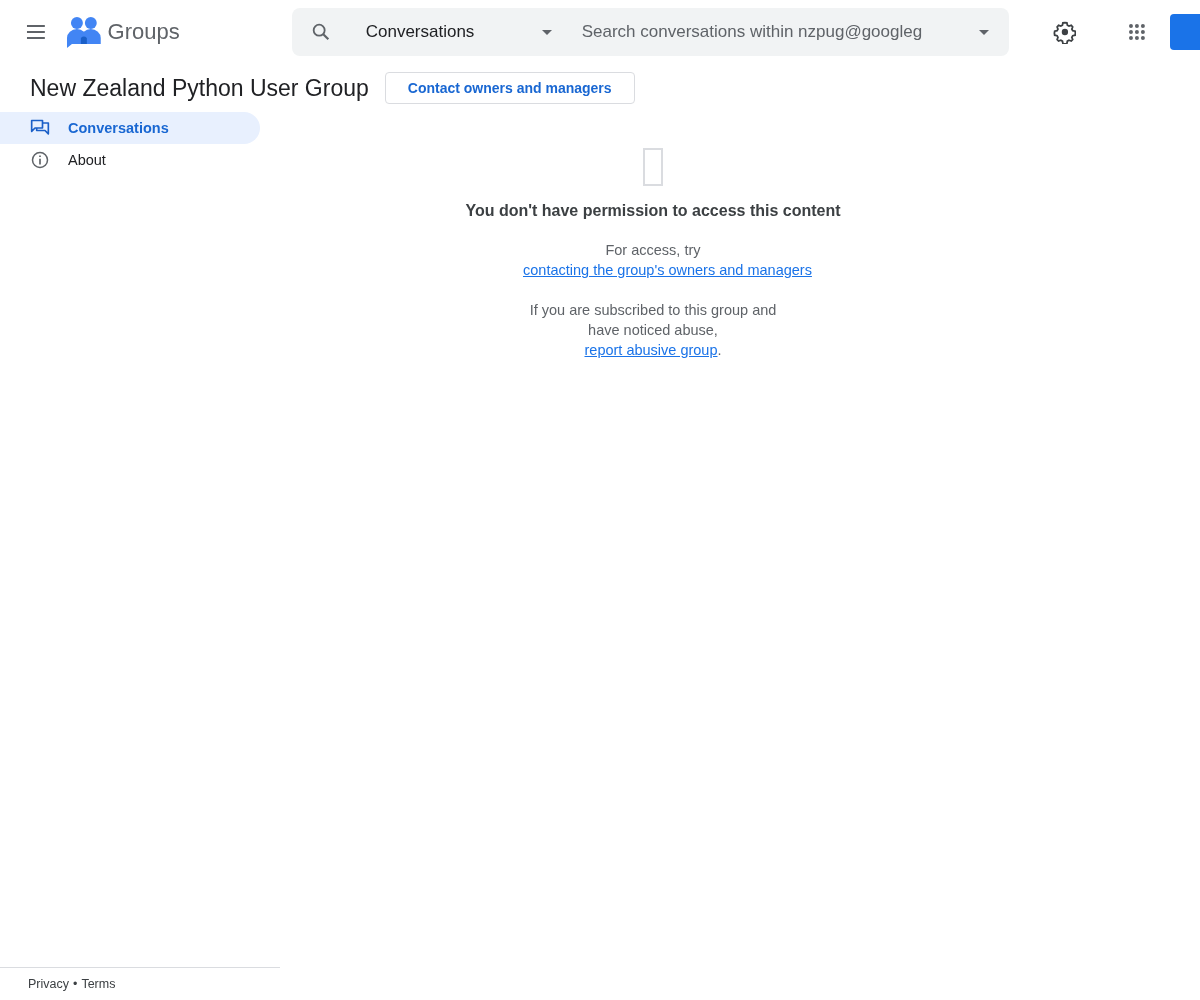  I want to click on contact-button: Contact owners and managers, so click(509, 88).